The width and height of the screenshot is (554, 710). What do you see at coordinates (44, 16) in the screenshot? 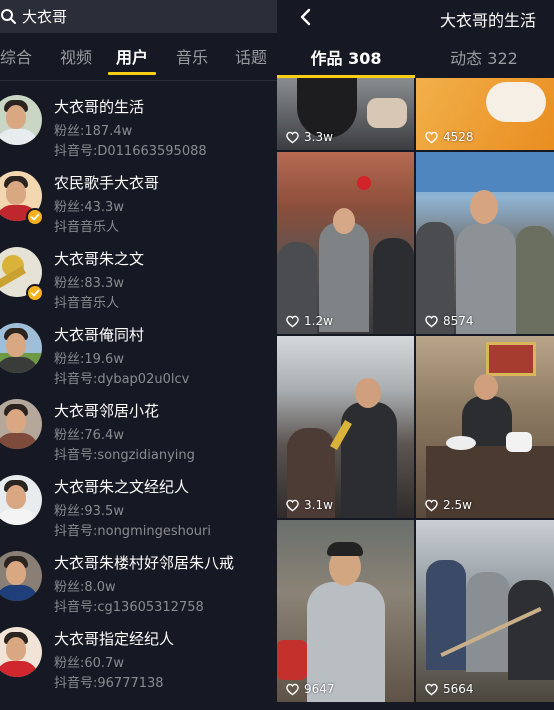
I see `search-input: 大衣哥` at bounding box center [44, 16].